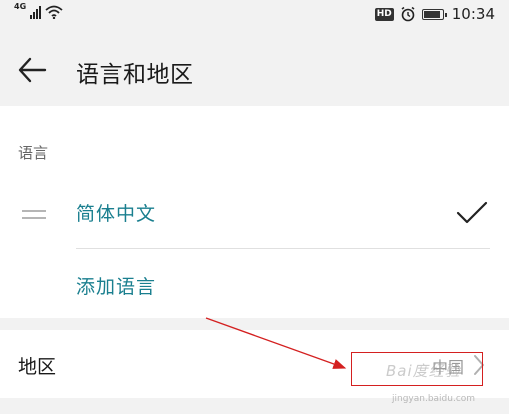 This screenshot has width=509, height=414. What do you see at coordinates (54, 12) in the screenshot?
I see `wifi-icon` at bounding box center [54, 12].